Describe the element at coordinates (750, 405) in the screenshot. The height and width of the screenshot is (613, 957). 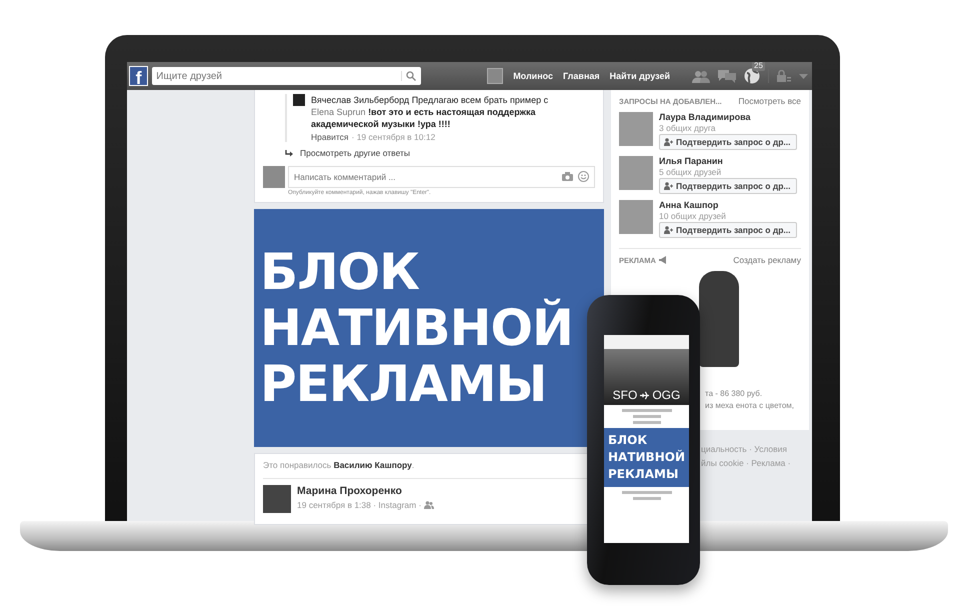
I see `ad-text: из меха енота с цветом,` at that location.